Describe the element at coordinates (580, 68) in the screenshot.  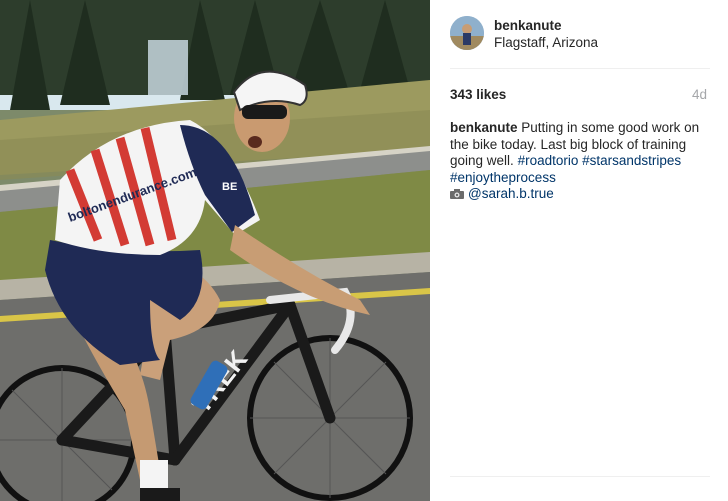
I see `header-divider` at that location.